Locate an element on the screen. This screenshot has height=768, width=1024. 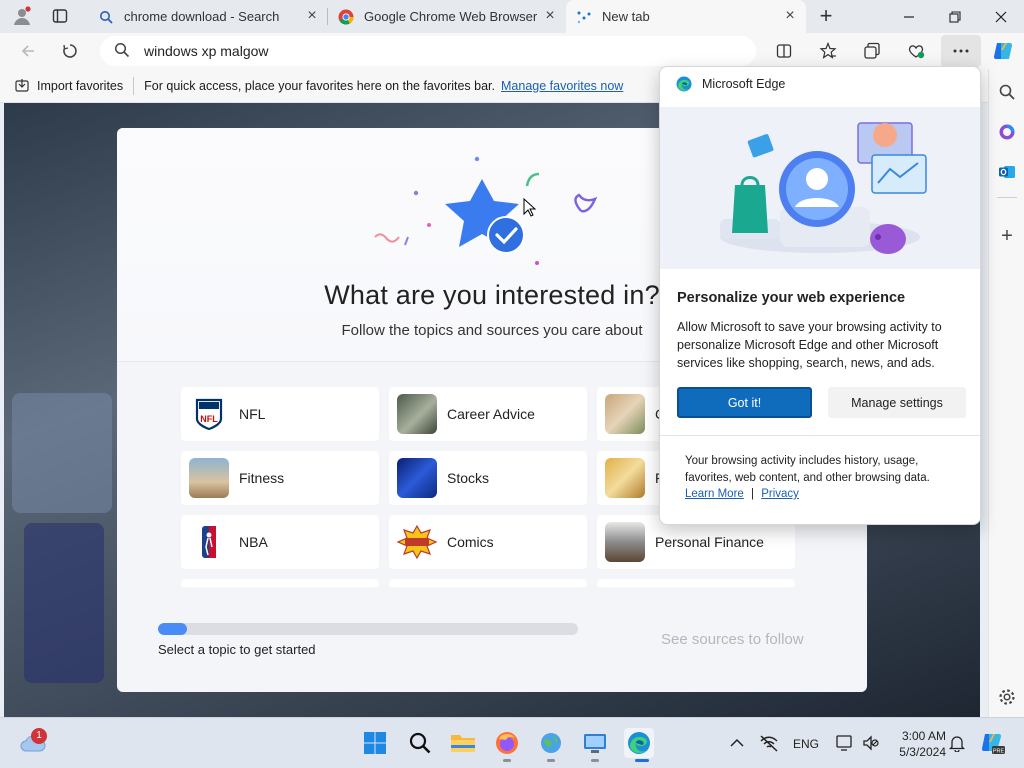
topic-label: Personal Finance is located at coordinates (709, 542).